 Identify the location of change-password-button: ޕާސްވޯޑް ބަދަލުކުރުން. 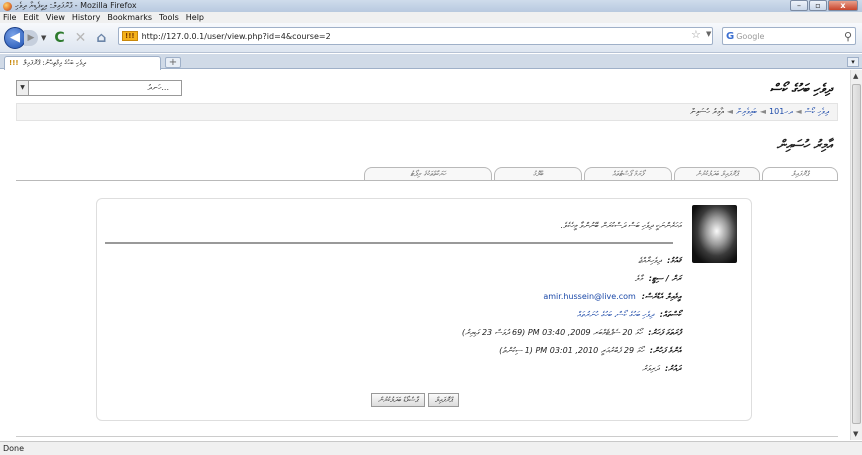
(398, 400).